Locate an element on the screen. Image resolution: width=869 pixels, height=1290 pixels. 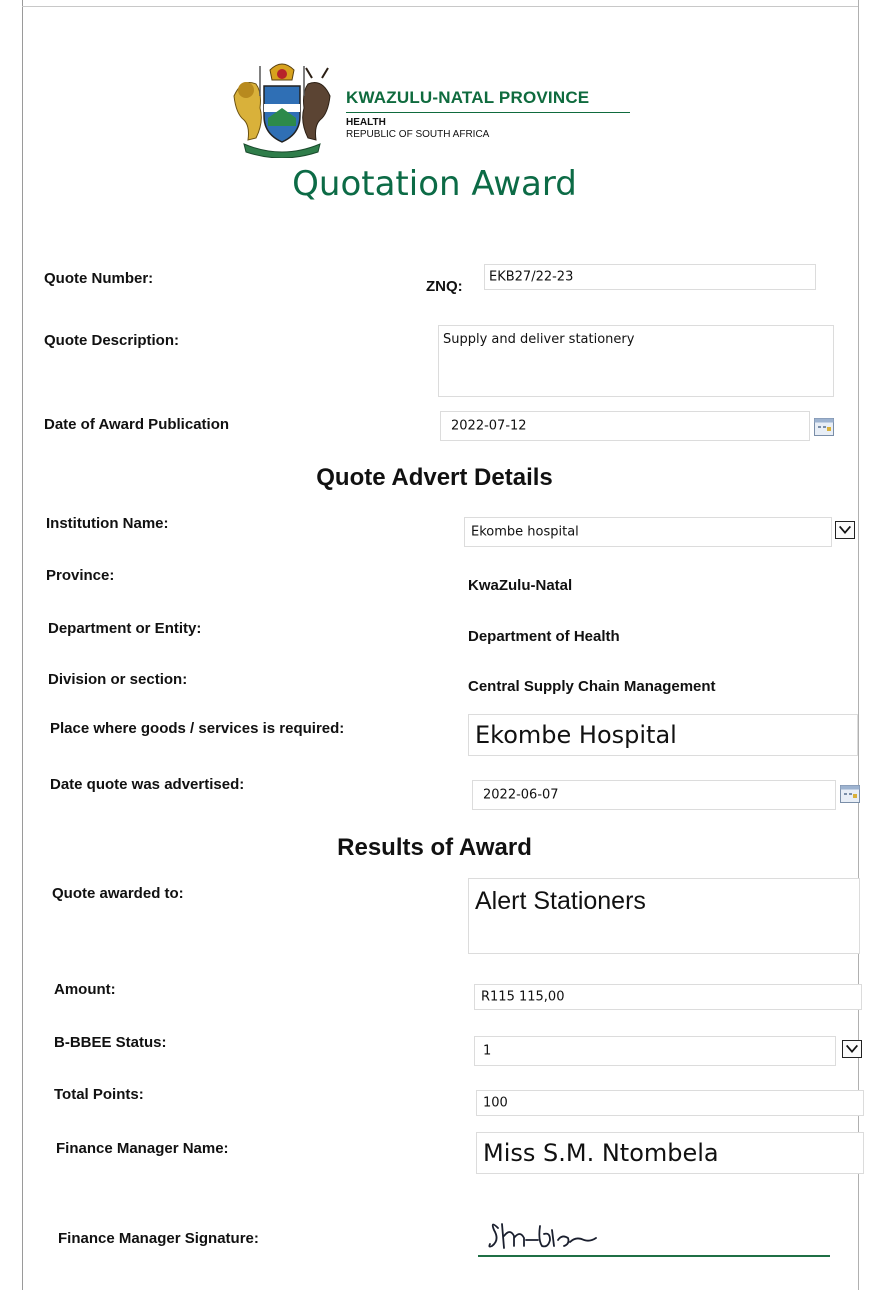
institution-select: Ekombe hospital is located at coordinates (648, 532).